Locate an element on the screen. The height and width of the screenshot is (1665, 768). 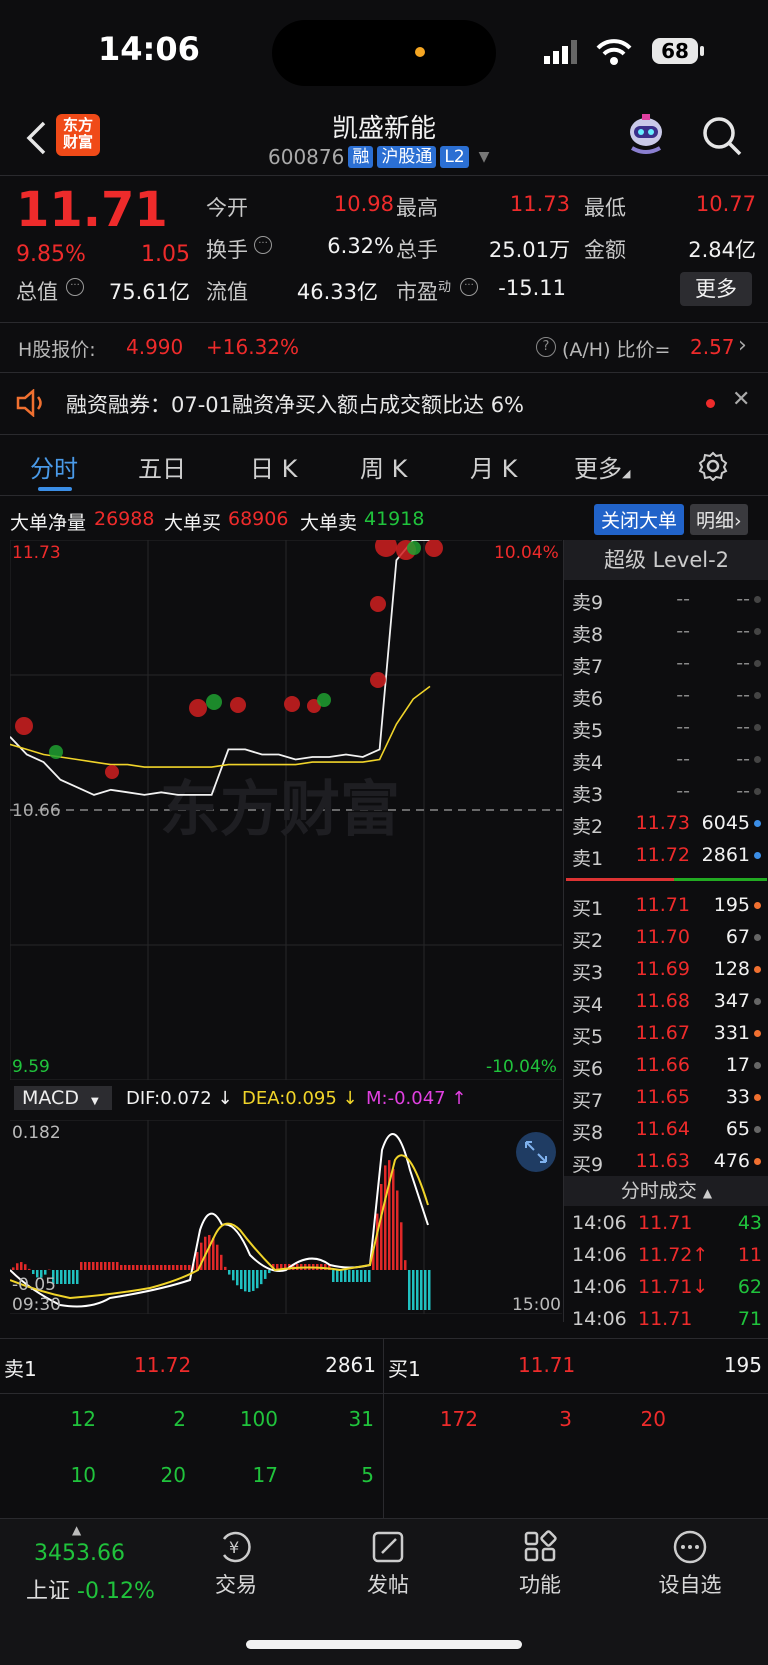
settings-gear-icon is located at coordinates (713, 466).